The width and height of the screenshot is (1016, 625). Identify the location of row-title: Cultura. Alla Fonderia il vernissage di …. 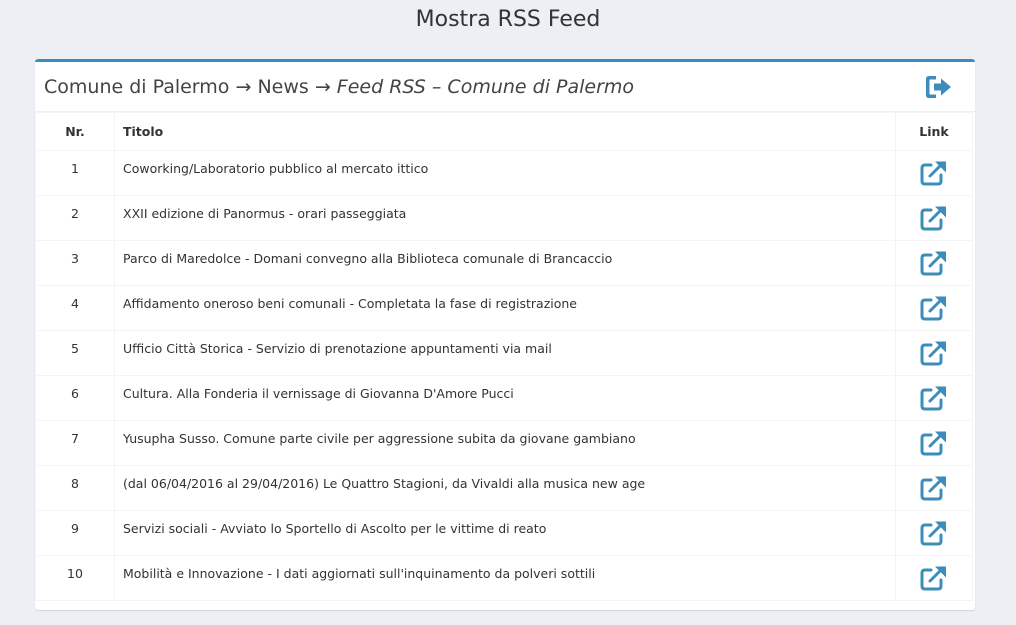
(318, 393).